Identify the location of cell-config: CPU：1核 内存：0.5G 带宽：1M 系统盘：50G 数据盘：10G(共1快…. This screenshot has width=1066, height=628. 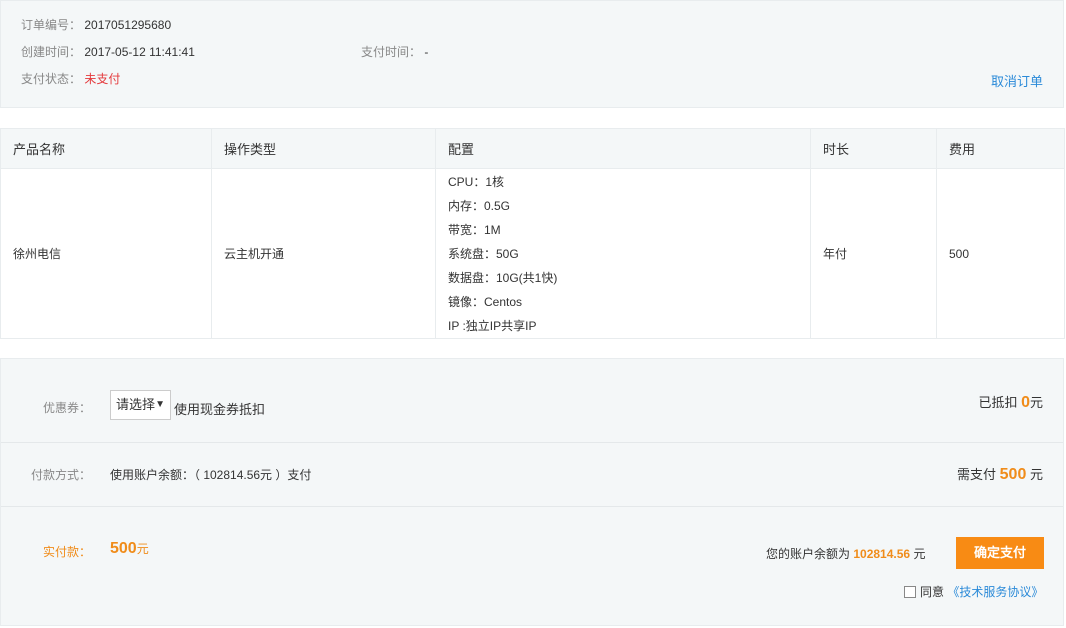
(623, 253).